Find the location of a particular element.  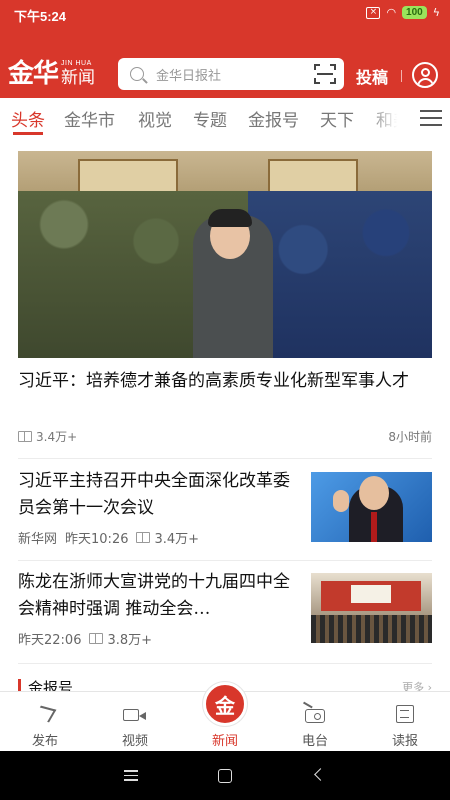

back-icon is located at coordinates (320, 774).